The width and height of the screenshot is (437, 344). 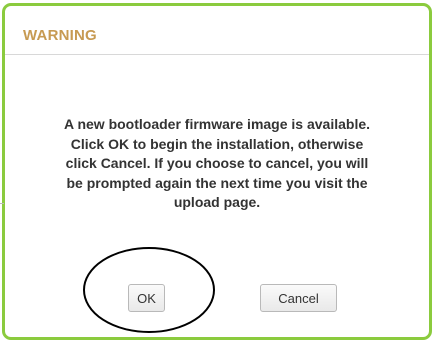 What do you see at coordinates (217, 30) in the screenshot?
I see `dialog-title-bar: WARNING` at bounding box center [217, 30].